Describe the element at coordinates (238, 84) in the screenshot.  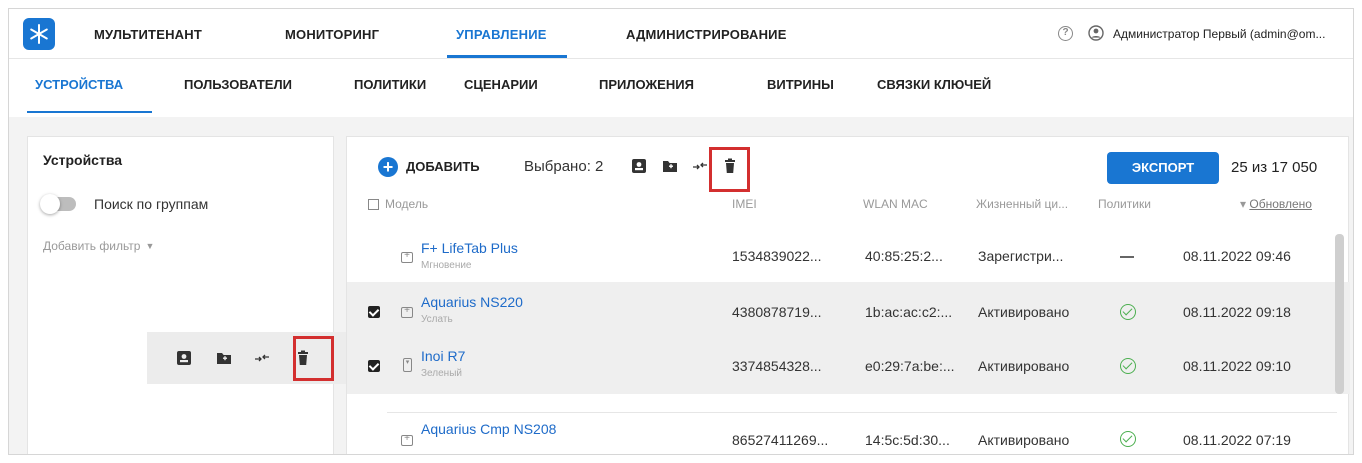
I see `tab-users: ПОЛЬЗОВАТЕЛИ` at that location.